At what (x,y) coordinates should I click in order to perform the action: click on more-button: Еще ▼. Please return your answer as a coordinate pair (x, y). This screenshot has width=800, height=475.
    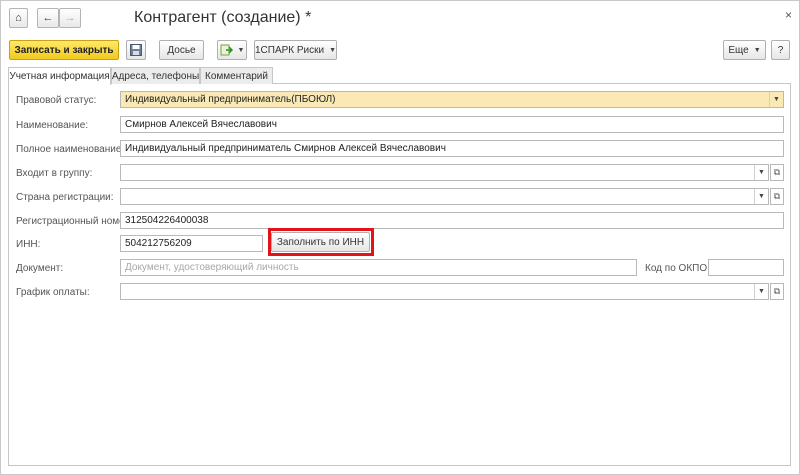
    Looking at the image, I should click on (744, 50).